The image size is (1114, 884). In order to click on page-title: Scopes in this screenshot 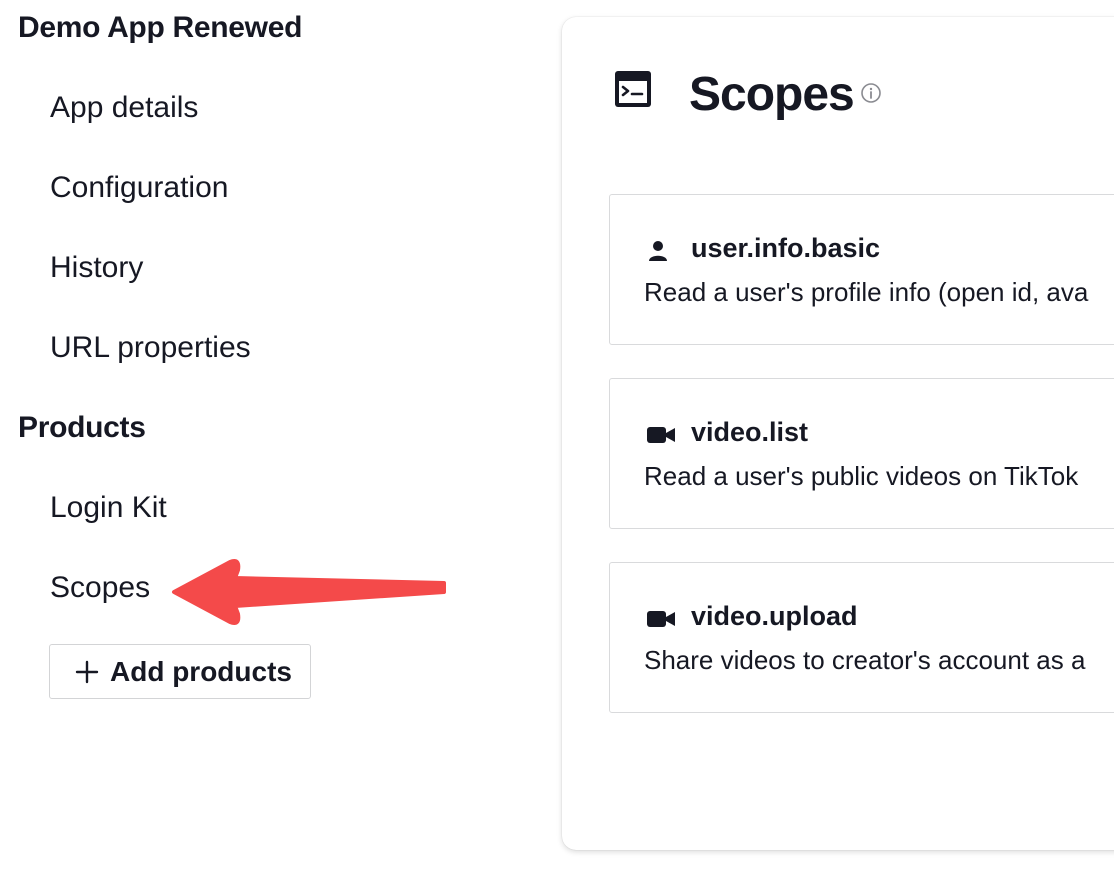, I will do `click(772, 94)`.